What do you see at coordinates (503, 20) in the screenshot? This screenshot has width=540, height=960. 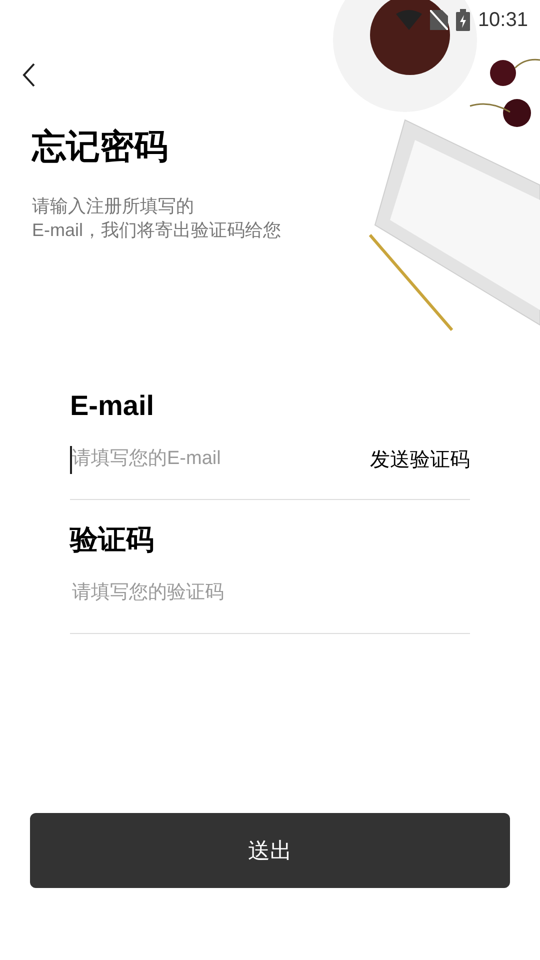 I see `status-time: 10:31` at bounding box center [503, 20].